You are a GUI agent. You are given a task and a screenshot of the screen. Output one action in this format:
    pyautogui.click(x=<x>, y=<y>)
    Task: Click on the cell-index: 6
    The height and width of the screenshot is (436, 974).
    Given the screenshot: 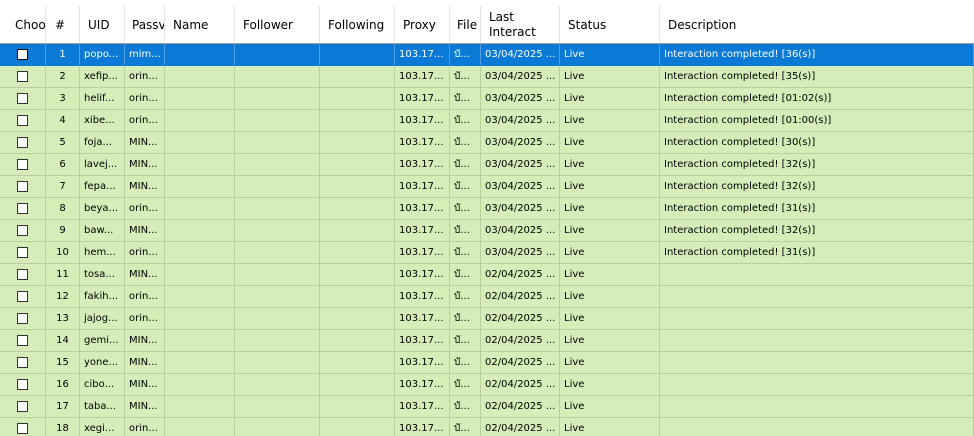 What is the action you would take?
    pyautogui.click(x=63, y=164)
    